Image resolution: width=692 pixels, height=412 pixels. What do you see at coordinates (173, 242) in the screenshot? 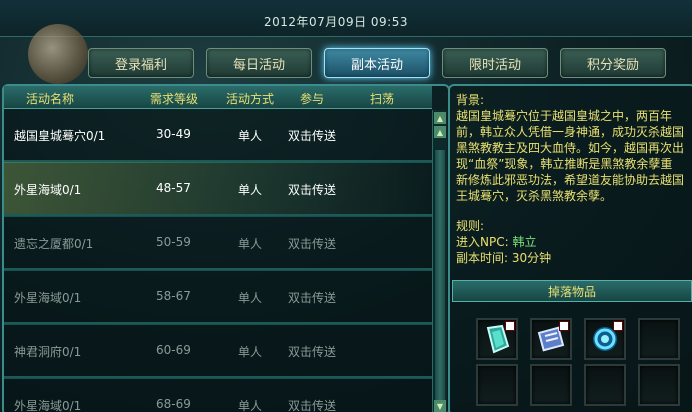
I see `row-level: 50-59` at bounding box center [173, 242].